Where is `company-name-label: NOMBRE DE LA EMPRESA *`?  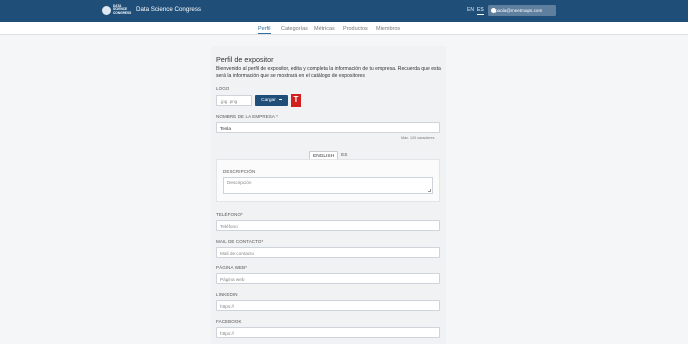 company-name-label: NOMBRE DE LA EMPRESA * is located at coordinates (247, 116).